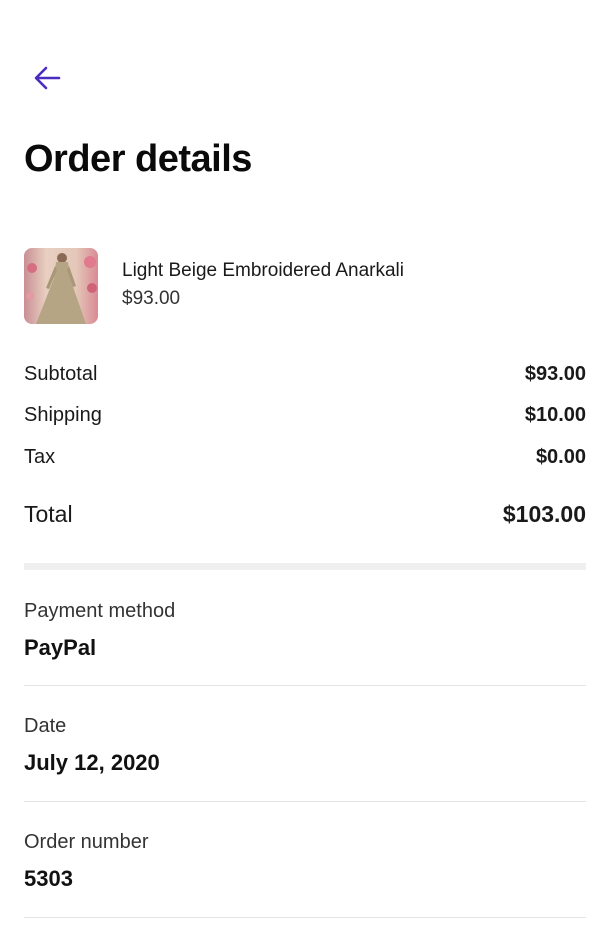  I want to click on product-name: Light Beige Embroidered Anarkali, so click(263, 270).